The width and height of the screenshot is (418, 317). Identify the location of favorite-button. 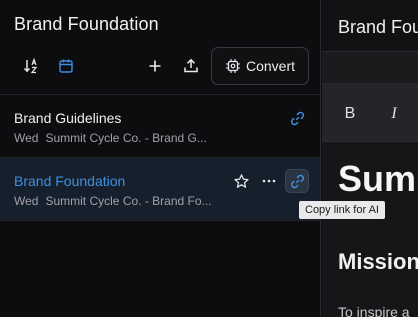
(241, 181).